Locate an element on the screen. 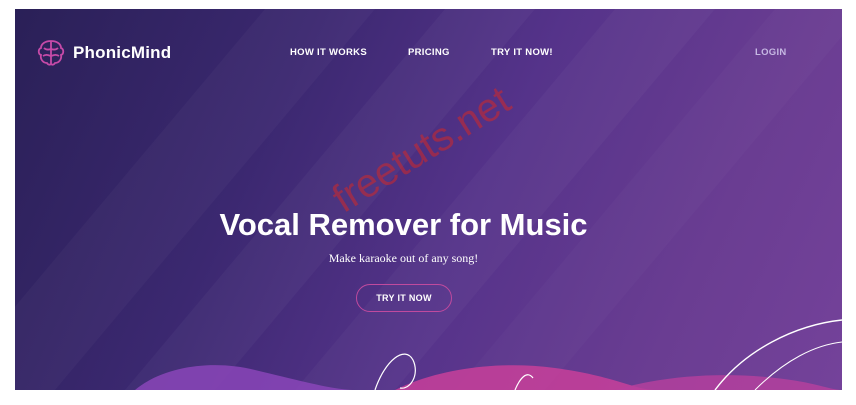 This screenshot has height=405, width=856. decorative-waves is located at coordinates (488, 354).